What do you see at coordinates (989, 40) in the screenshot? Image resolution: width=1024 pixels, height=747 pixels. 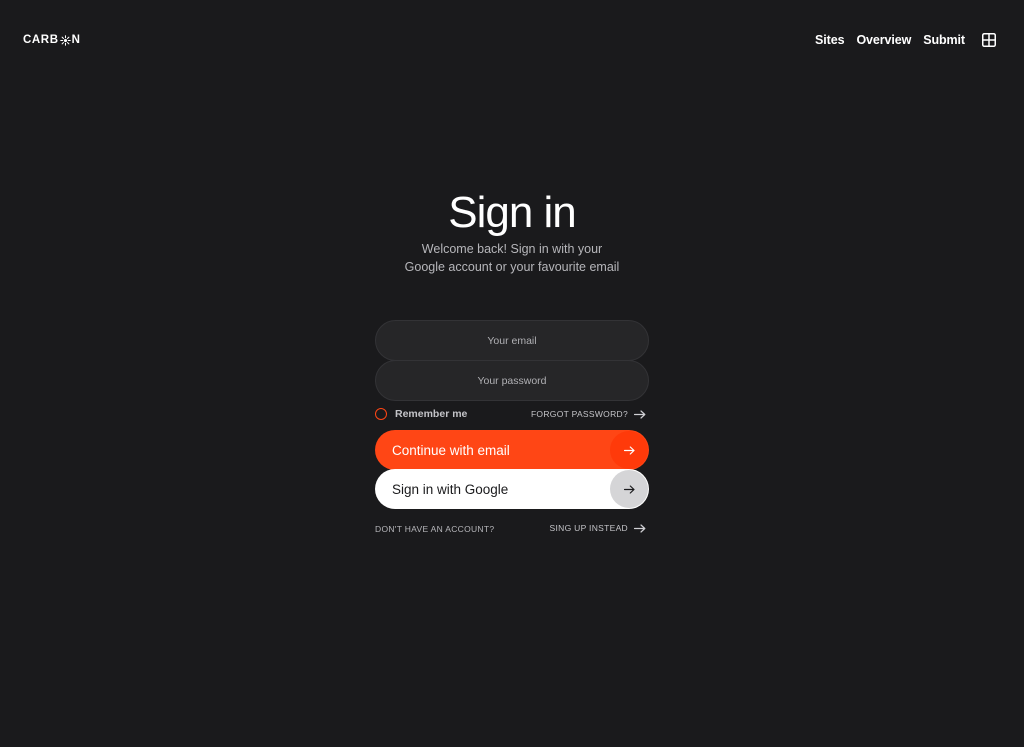 I see `grid-icon` at bounding box center [989, 40].